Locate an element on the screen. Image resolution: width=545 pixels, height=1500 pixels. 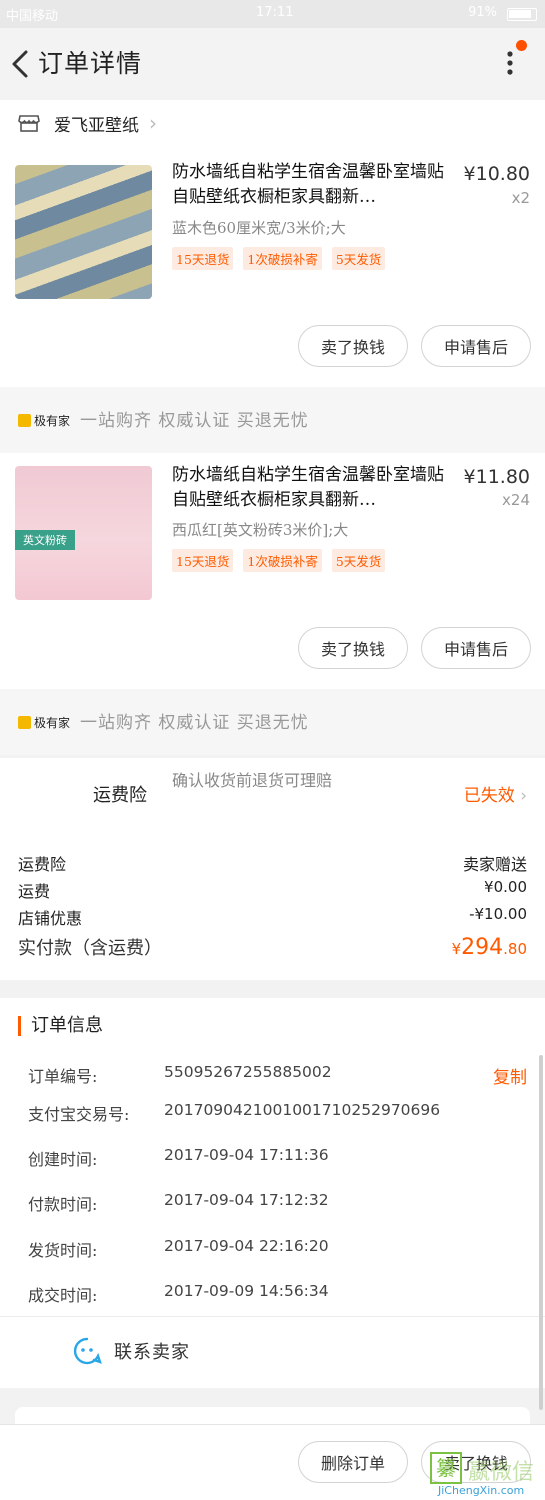
total-amount: ¥294.80 is located at coordinates (489, 947).